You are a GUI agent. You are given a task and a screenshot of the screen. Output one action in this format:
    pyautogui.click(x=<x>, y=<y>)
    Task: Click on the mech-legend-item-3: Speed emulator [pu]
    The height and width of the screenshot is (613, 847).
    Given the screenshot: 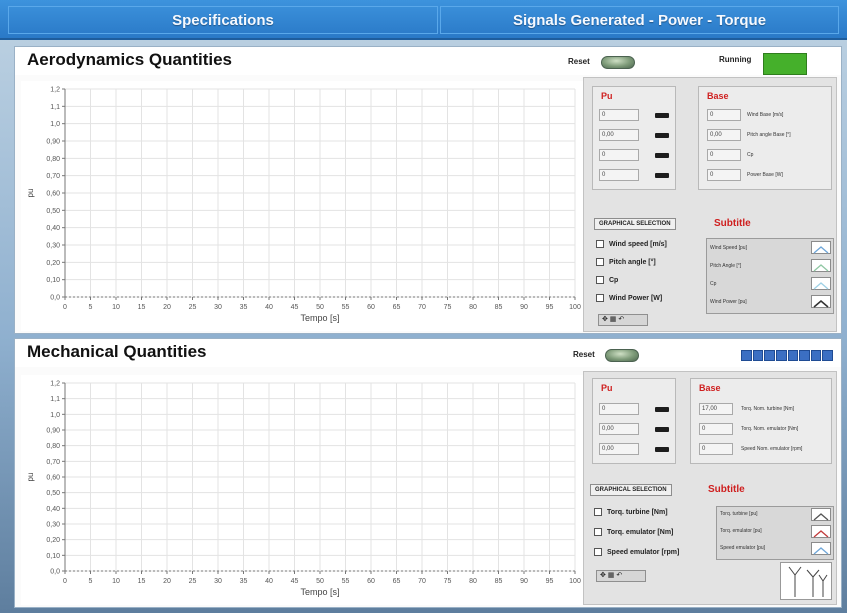 What is the action you would take?
    pyautogui.click(x=743, y=548)
    